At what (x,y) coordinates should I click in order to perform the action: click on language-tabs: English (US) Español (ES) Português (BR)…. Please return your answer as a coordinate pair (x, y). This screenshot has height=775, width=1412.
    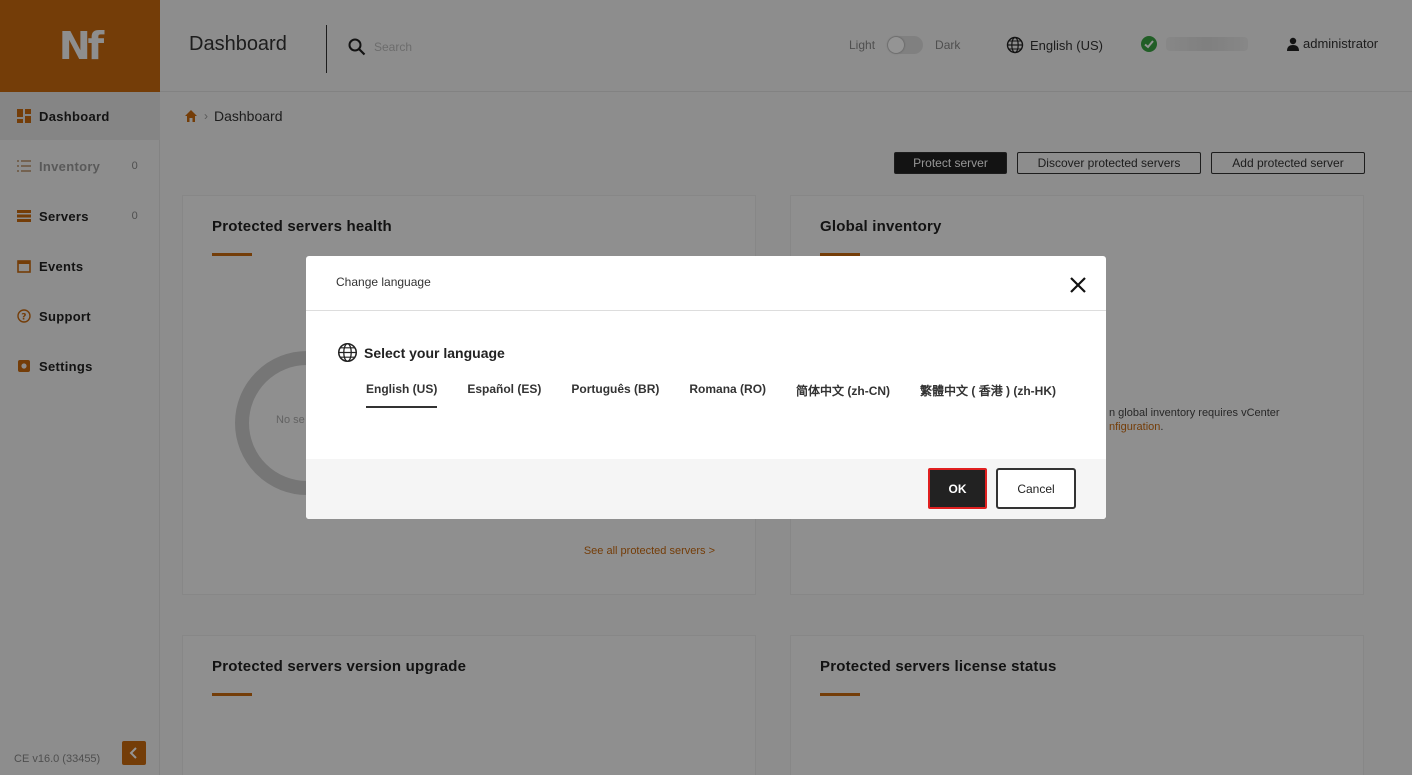
    Looking at the image, I should click on (726, 395).